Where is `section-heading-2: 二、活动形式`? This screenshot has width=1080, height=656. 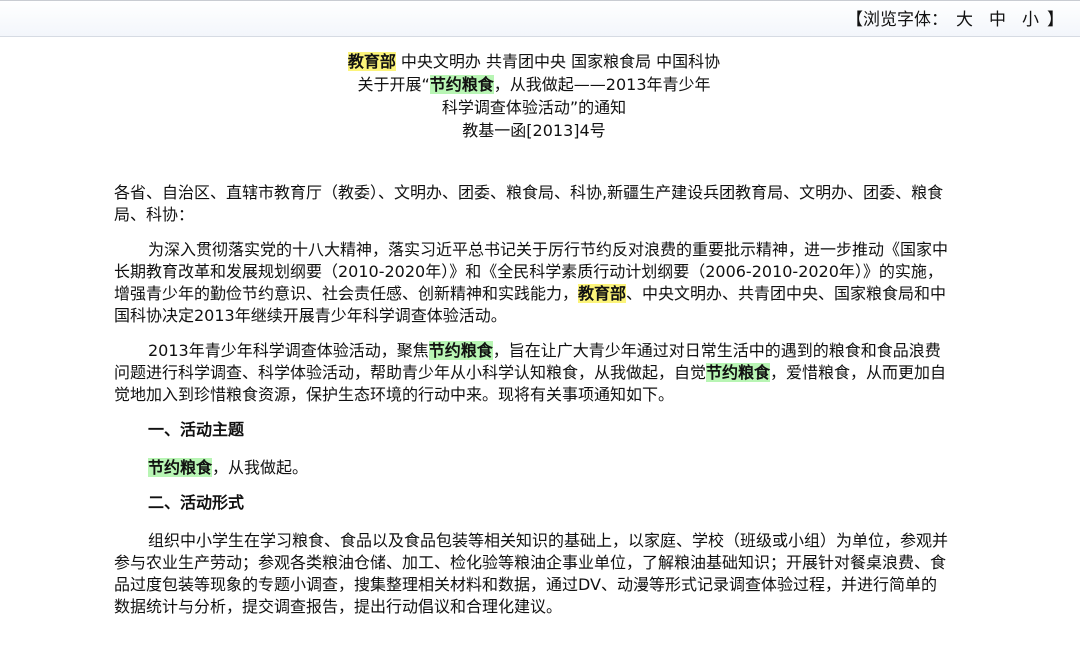 section-heading-2: 二、活动形式 is located at coordinates (196, 502).